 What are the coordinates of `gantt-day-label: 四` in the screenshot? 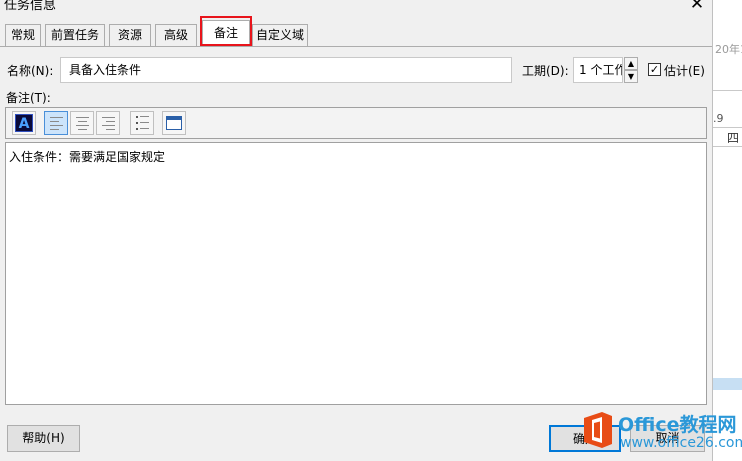 It's located at (733, 138).